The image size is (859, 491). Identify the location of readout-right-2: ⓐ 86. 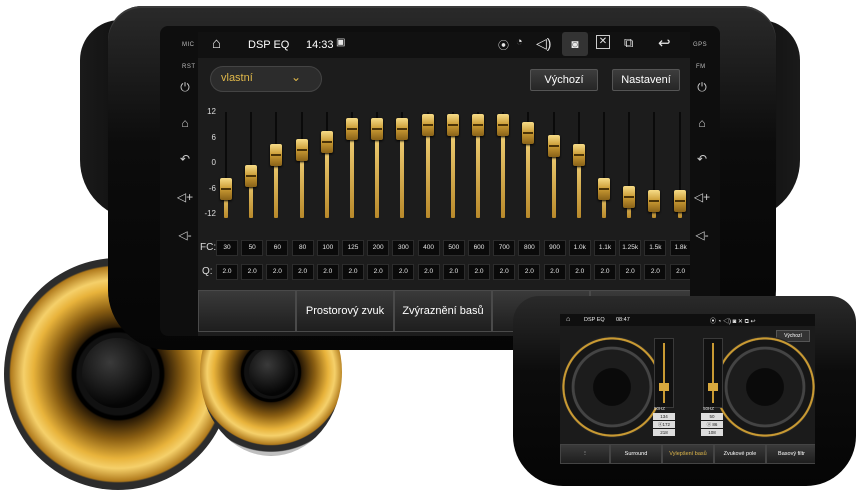
(712, 424).